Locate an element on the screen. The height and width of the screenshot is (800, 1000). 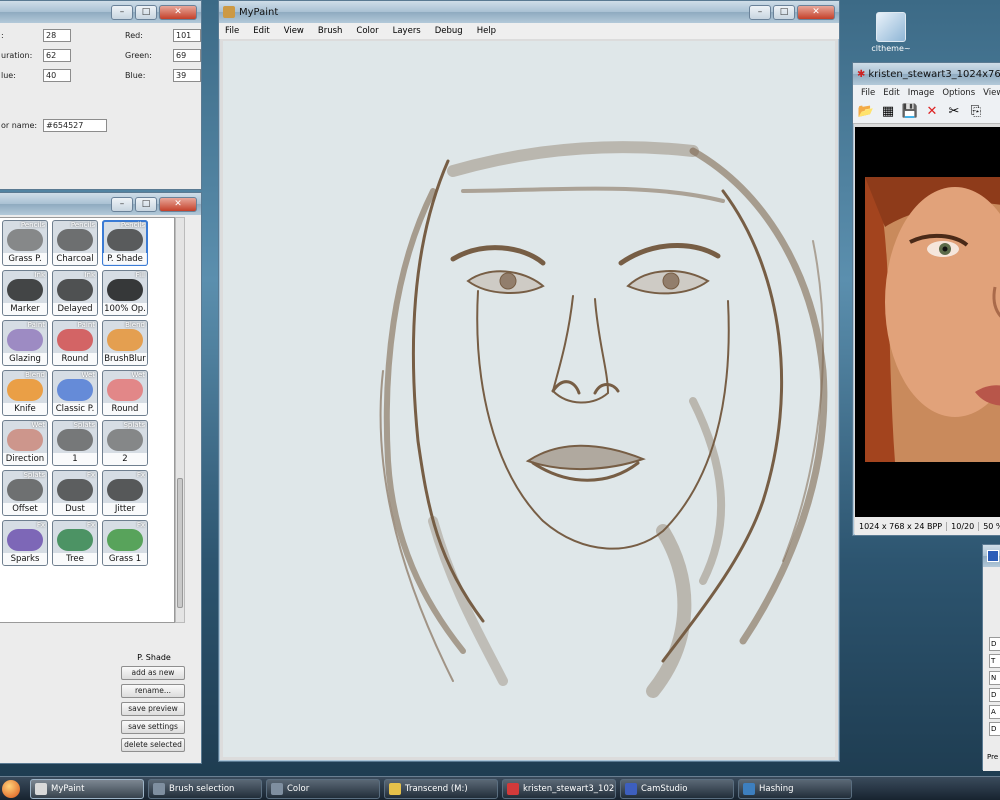
status-field: 10/20 is located at coordinates (963, 526).